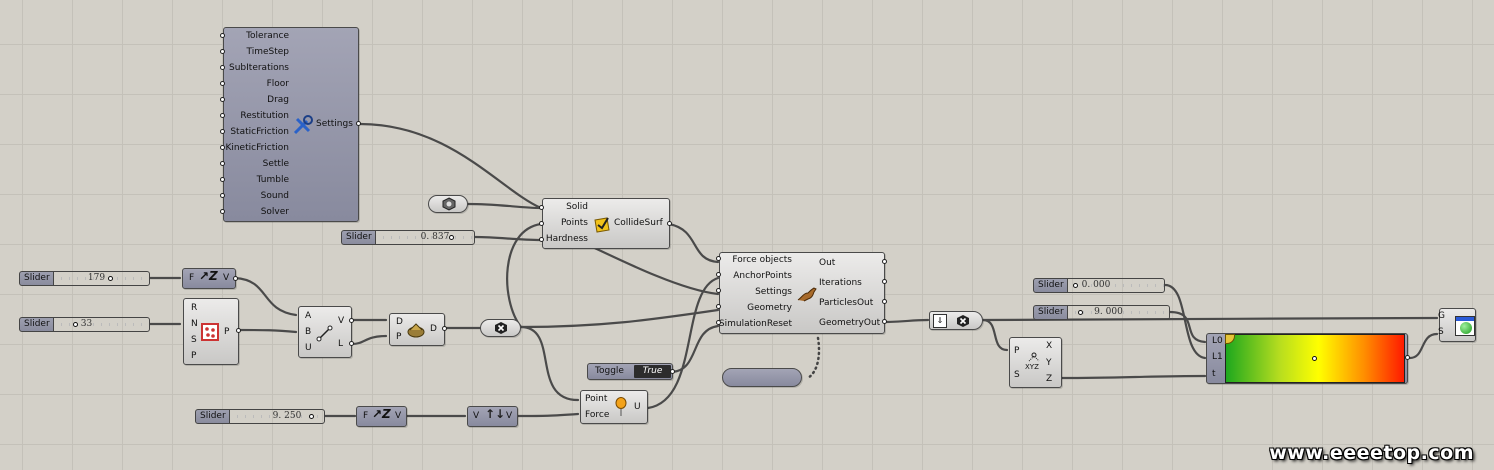 The image size is (1494, 470). I want to click on slider-9250: 9. 250, so click(277, 416).